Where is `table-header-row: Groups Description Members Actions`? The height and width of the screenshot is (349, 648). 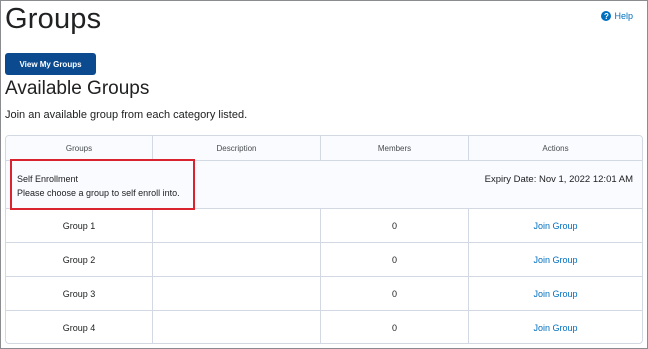
table-header-row: Groups Description Members Actions is located at coordinates (324, 148).